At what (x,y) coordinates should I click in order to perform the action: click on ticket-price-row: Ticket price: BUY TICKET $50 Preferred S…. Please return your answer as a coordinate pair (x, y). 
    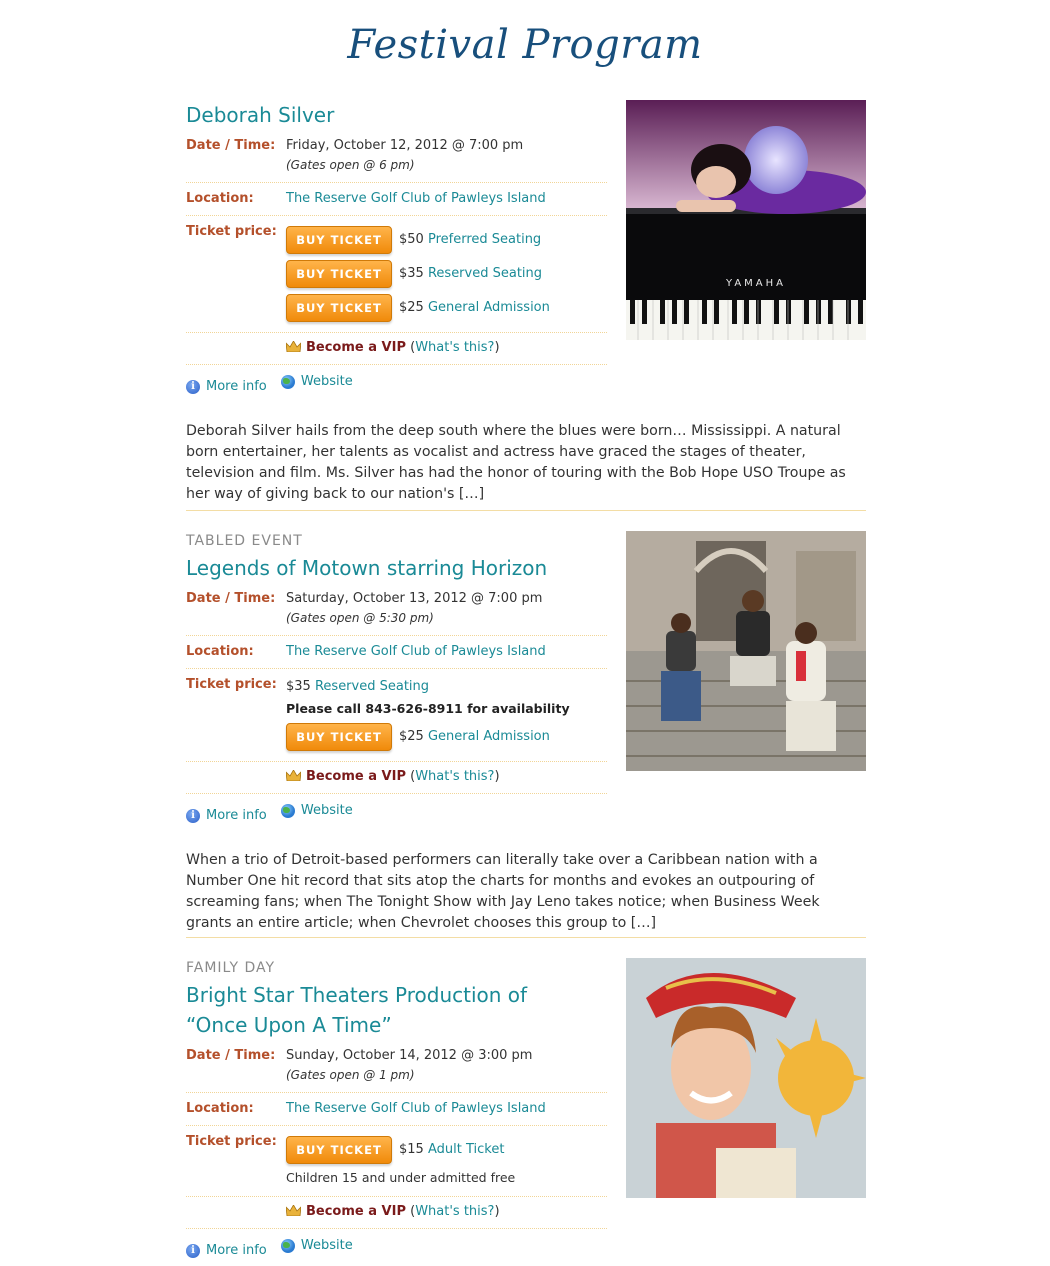
    Looking at the image, I should click on (396, 274).